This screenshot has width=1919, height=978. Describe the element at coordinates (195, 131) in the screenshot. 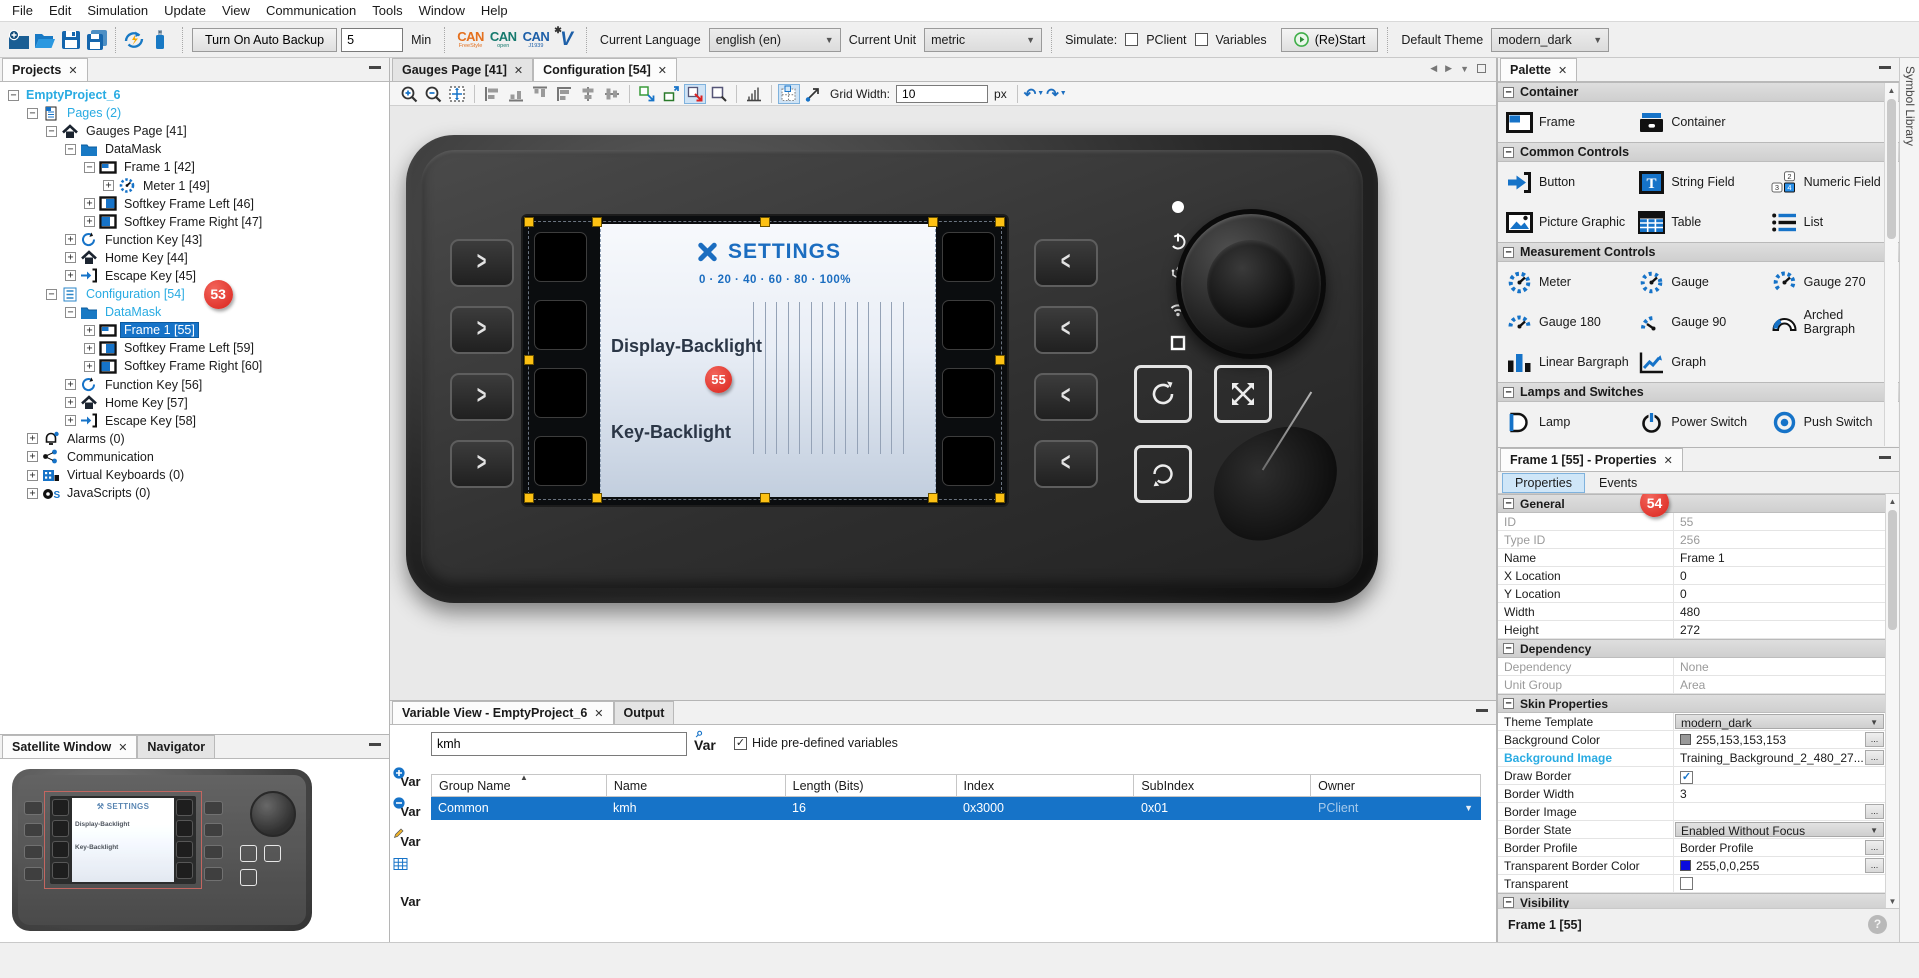

I see `tree-item-gauges-page-41: − Gauges Page [41]` at that location.